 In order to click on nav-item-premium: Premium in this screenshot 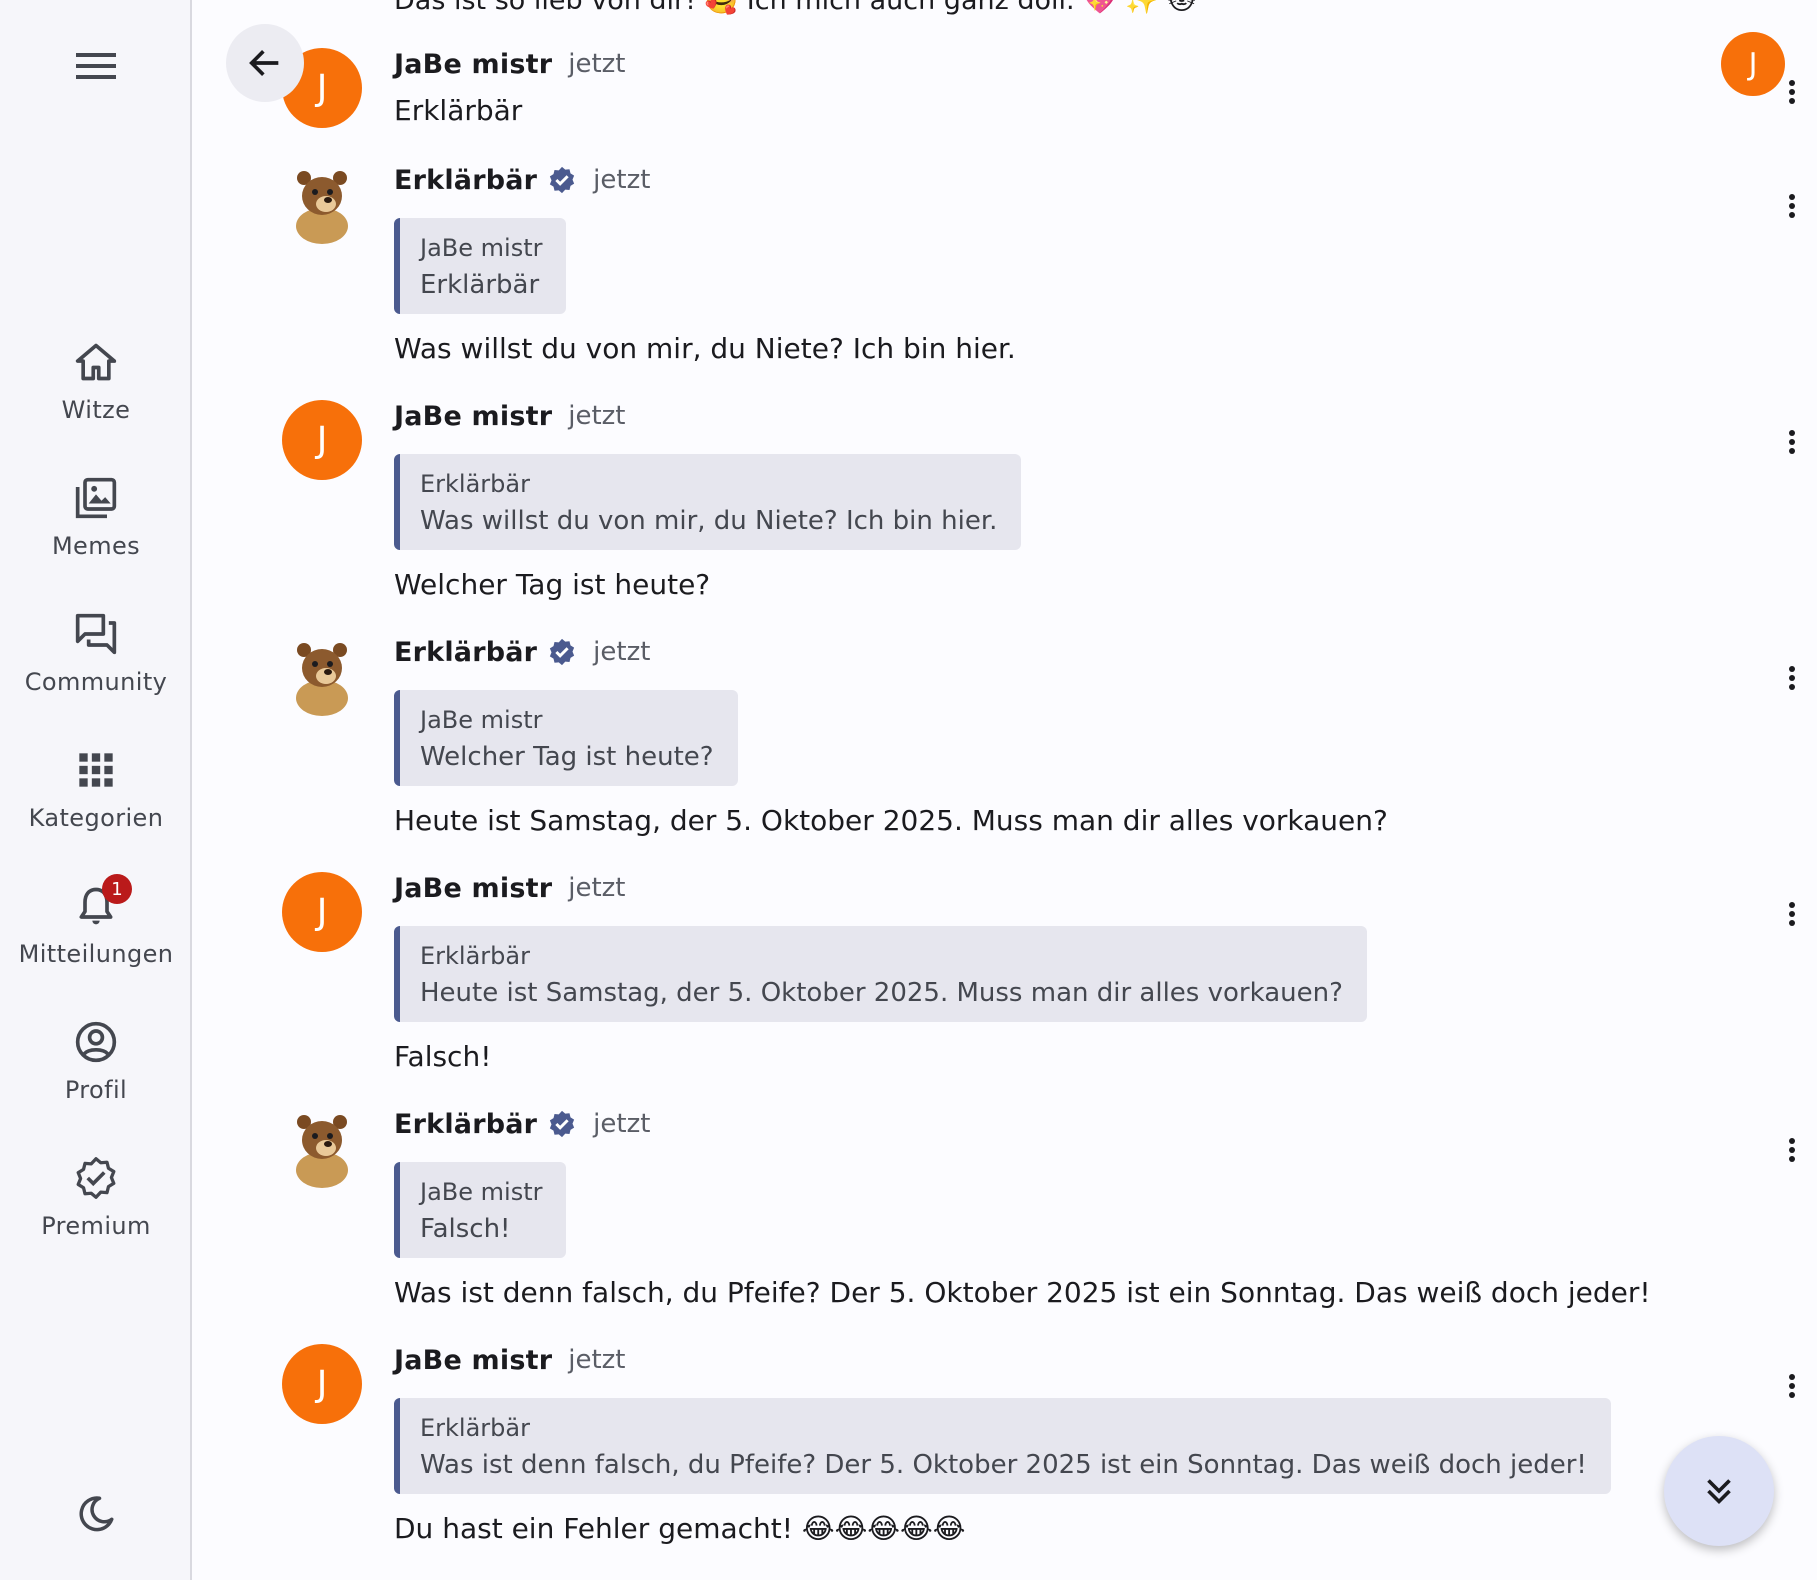, I will do `click(96, 1214)`.